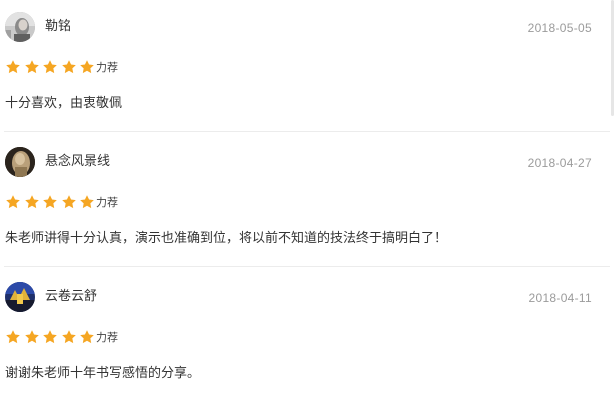 The height and width of the screenshot is (400, 614). I want to click on review-content: 朱老师讲得十分认真，演示也准确到位，将以前不知道的技法终于搞明白了！, so click(226, 238).